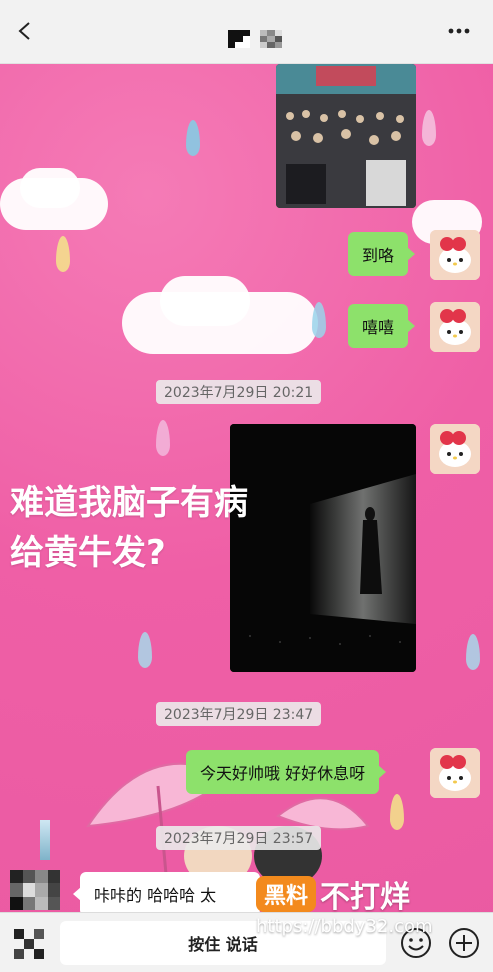 The height and width of the screenshot is (972, 493). Describe the element at coordinates (378, 255) in the screenshot. I see `message-text: 到咯` at that location.